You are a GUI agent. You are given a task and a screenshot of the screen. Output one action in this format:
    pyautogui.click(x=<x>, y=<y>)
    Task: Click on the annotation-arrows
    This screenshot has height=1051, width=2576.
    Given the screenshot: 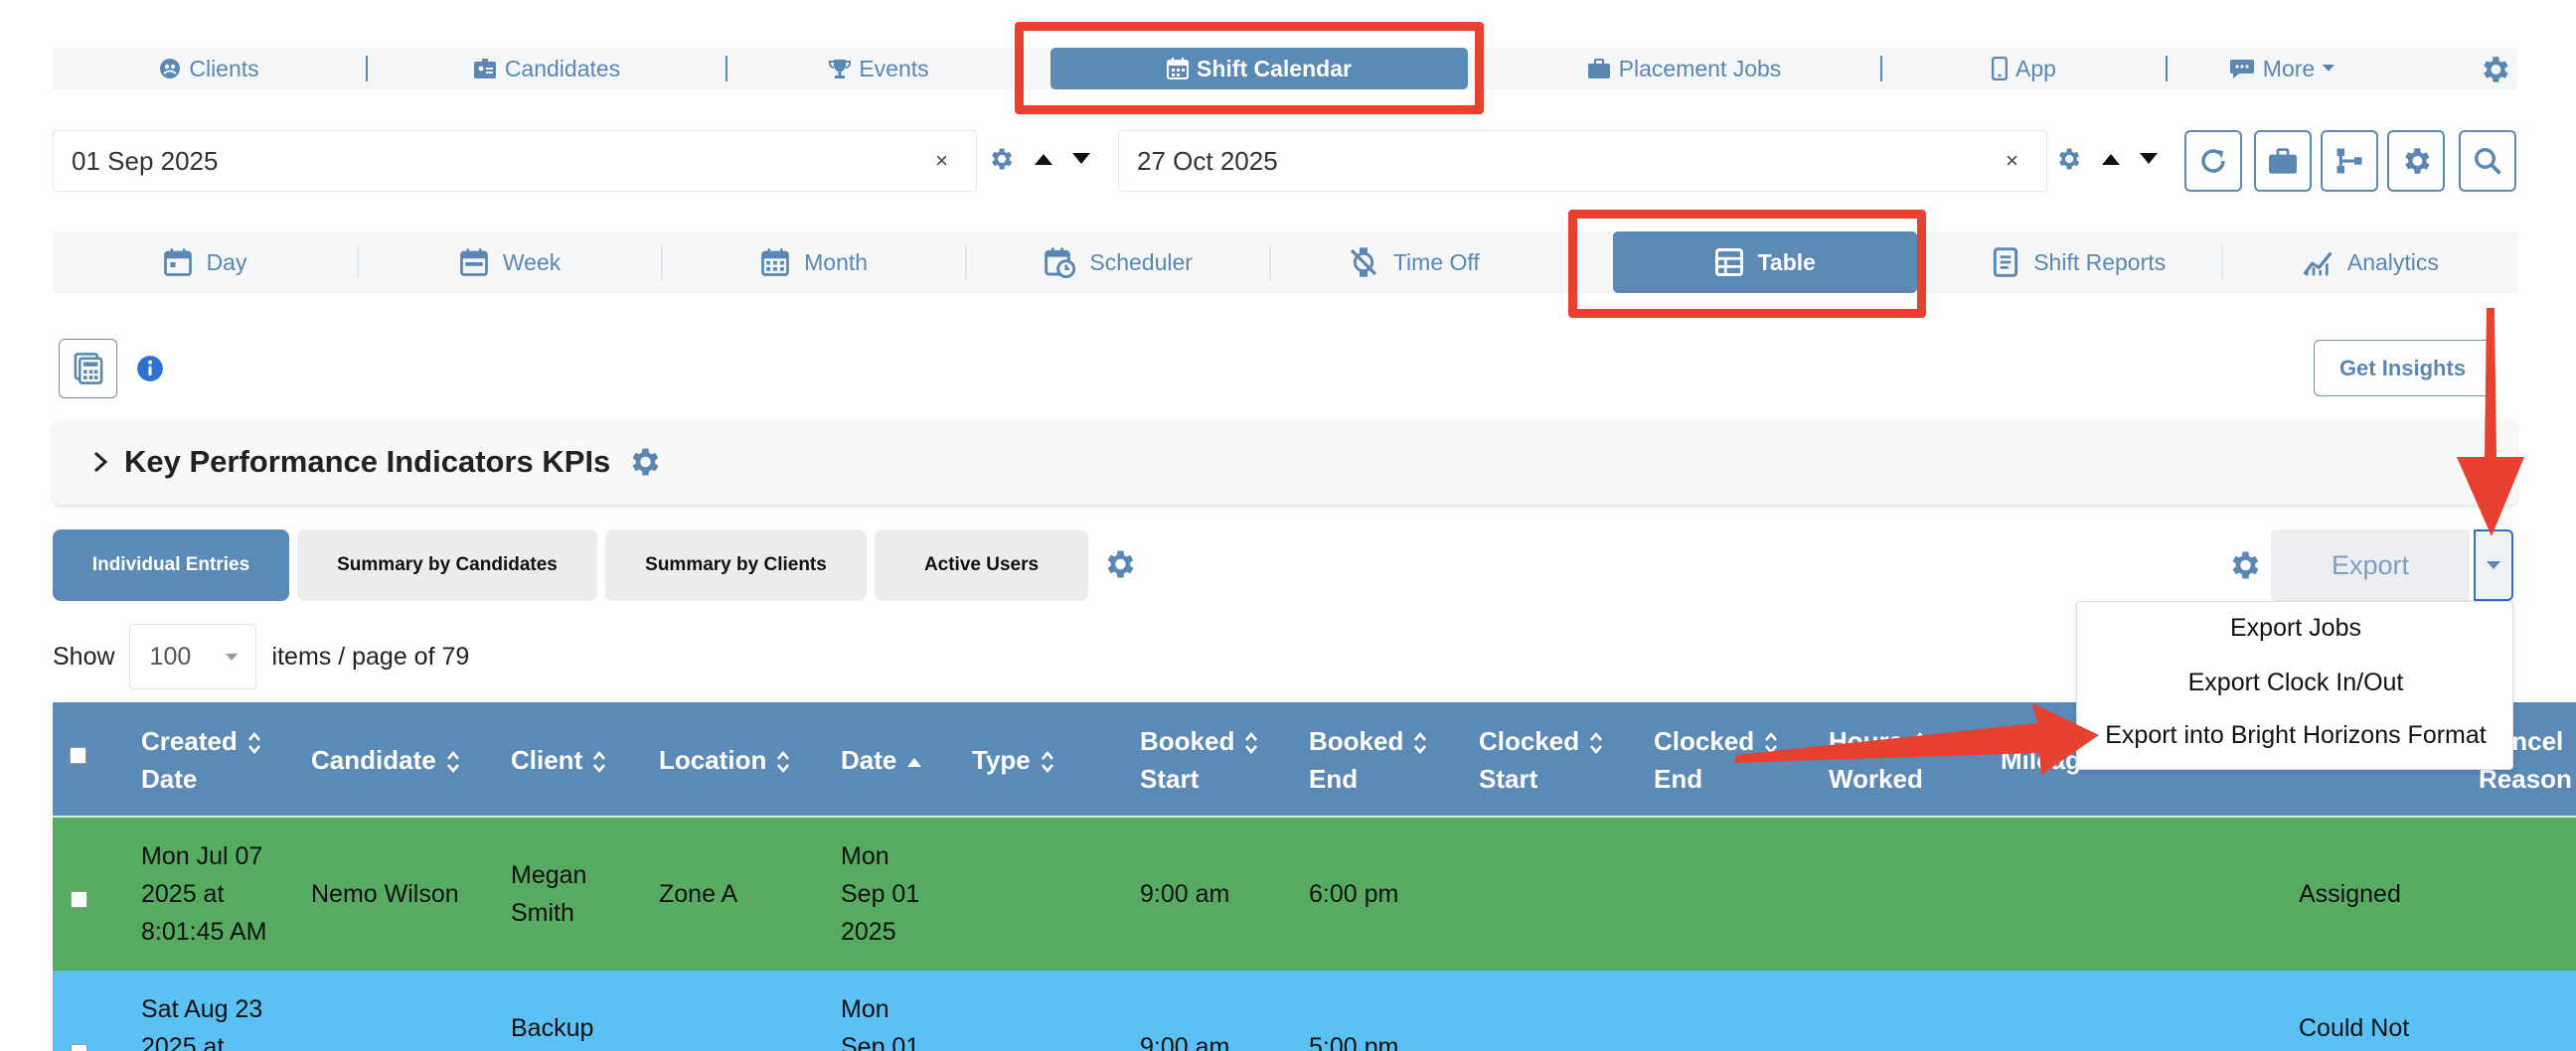 What is the action you would take?
    pyautogui.click(x=2129, y=541)
    